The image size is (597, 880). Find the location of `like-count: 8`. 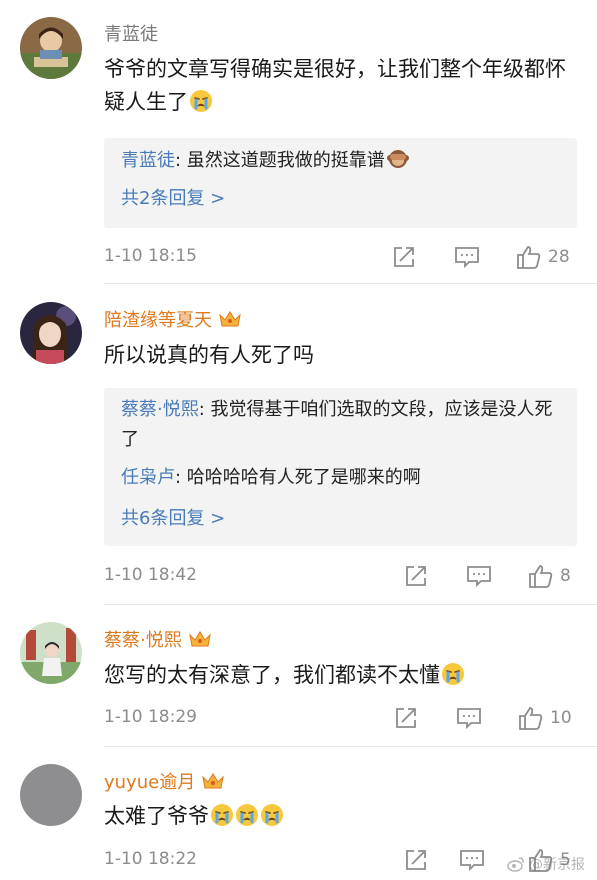

like-count: 8 is located at coordinates (565, 576).